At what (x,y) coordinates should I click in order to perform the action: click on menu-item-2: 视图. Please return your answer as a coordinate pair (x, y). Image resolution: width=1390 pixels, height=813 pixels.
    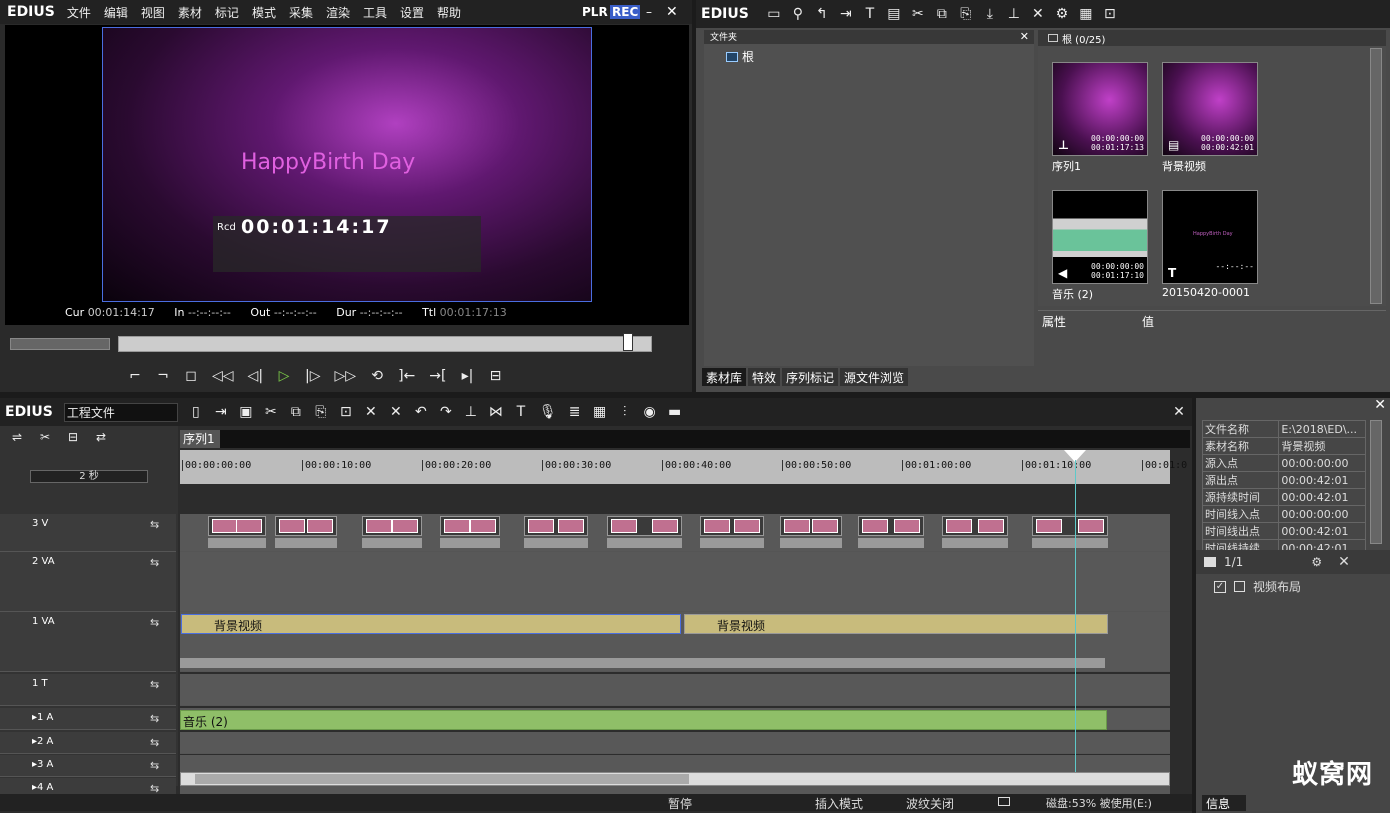
    Looking at the image, I should click on (153, 13).